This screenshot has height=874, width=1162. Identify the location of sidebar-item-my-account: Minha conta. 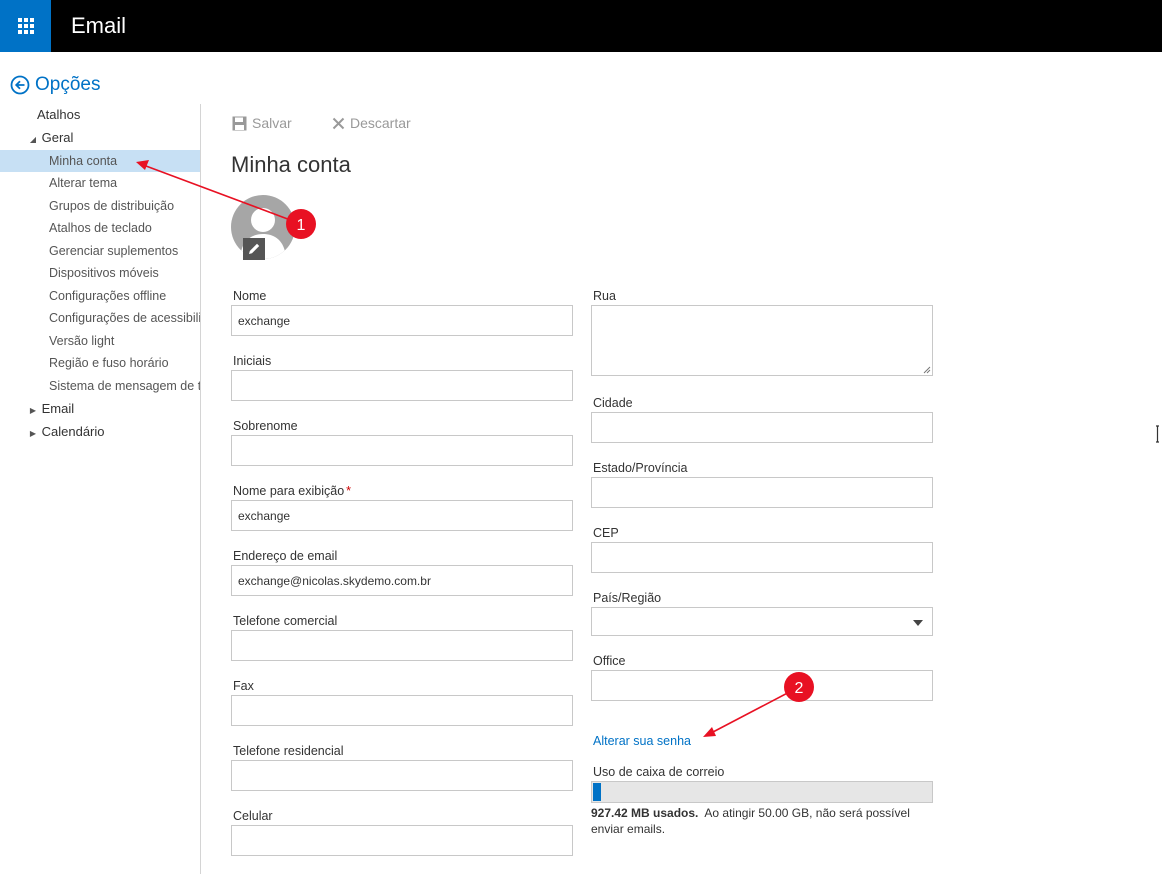
(100, 161).